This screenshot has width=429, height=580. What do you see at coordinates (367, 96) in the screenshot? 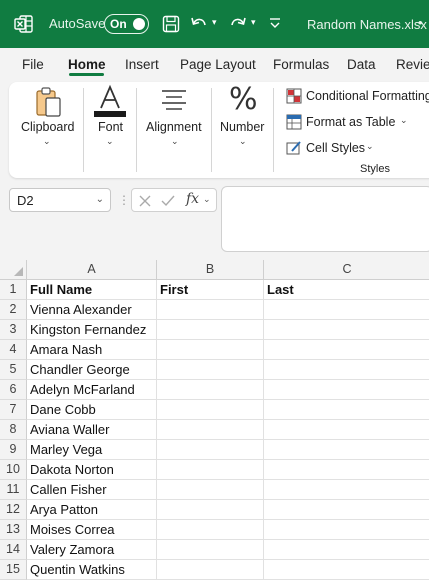
I see `conditional-formatting-button: Conditional Formatting` at bounding box center [367, 96].